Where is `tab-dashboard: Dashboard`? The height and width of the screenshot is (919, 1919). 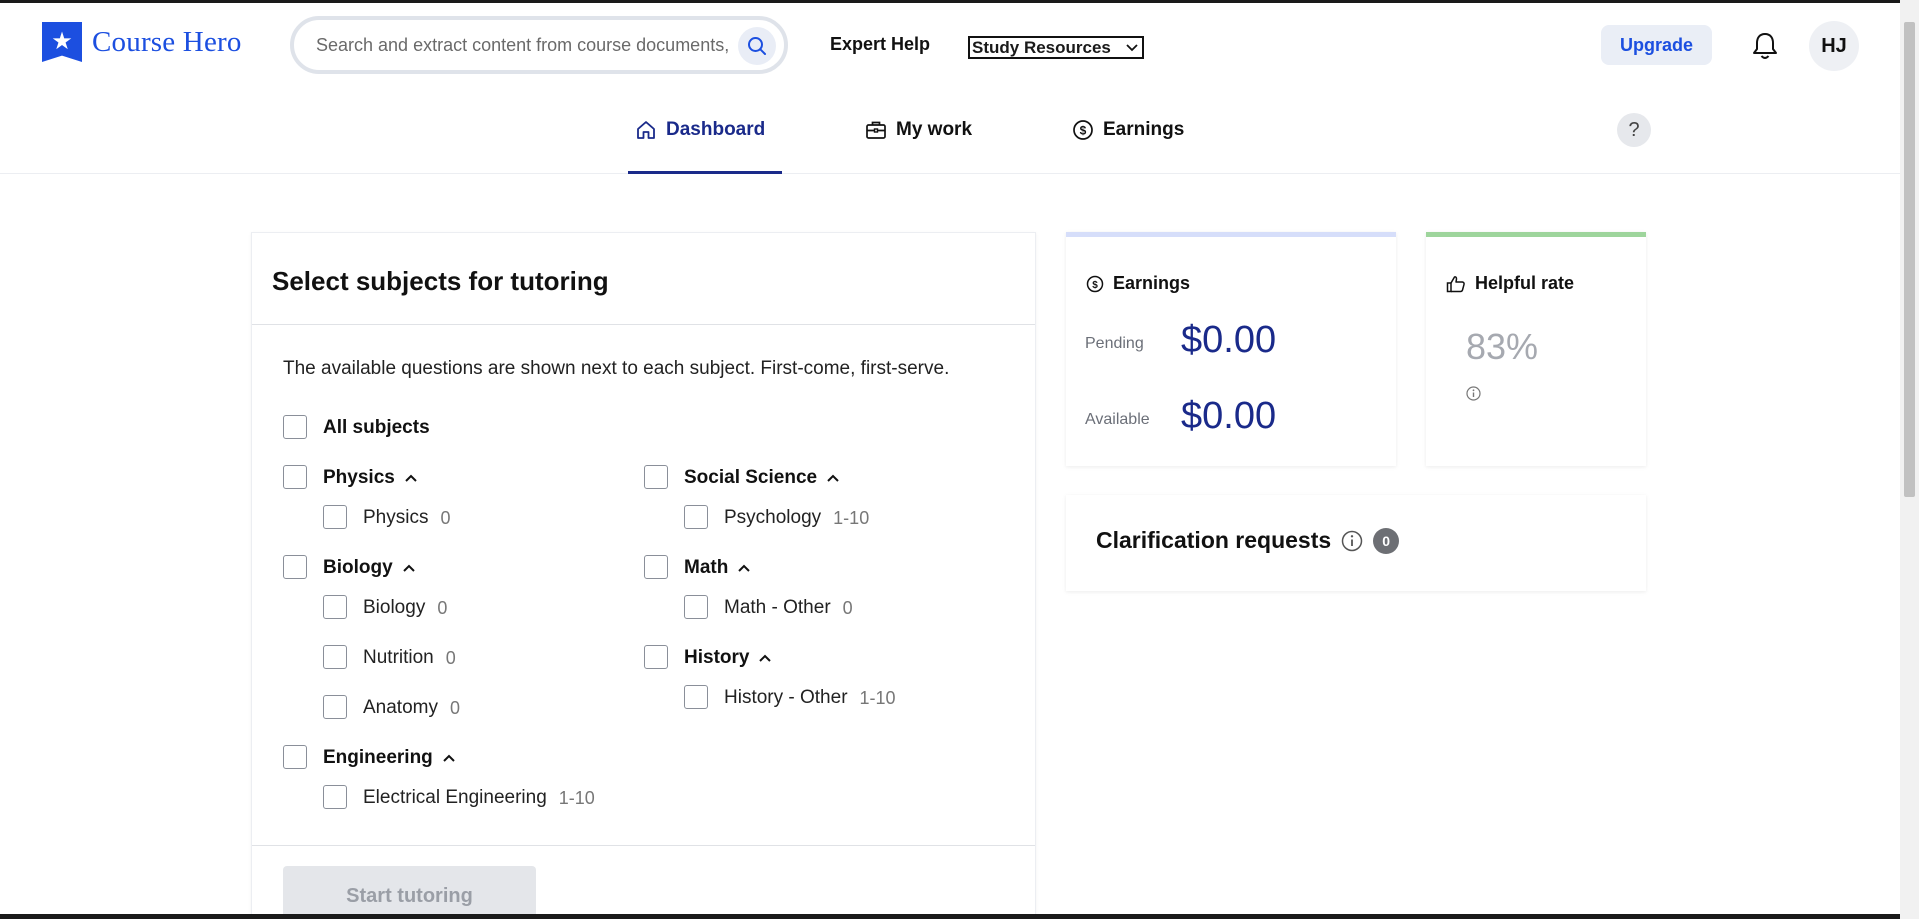 tab-dashboard: Dashboard is located at coordinates (700, 130).